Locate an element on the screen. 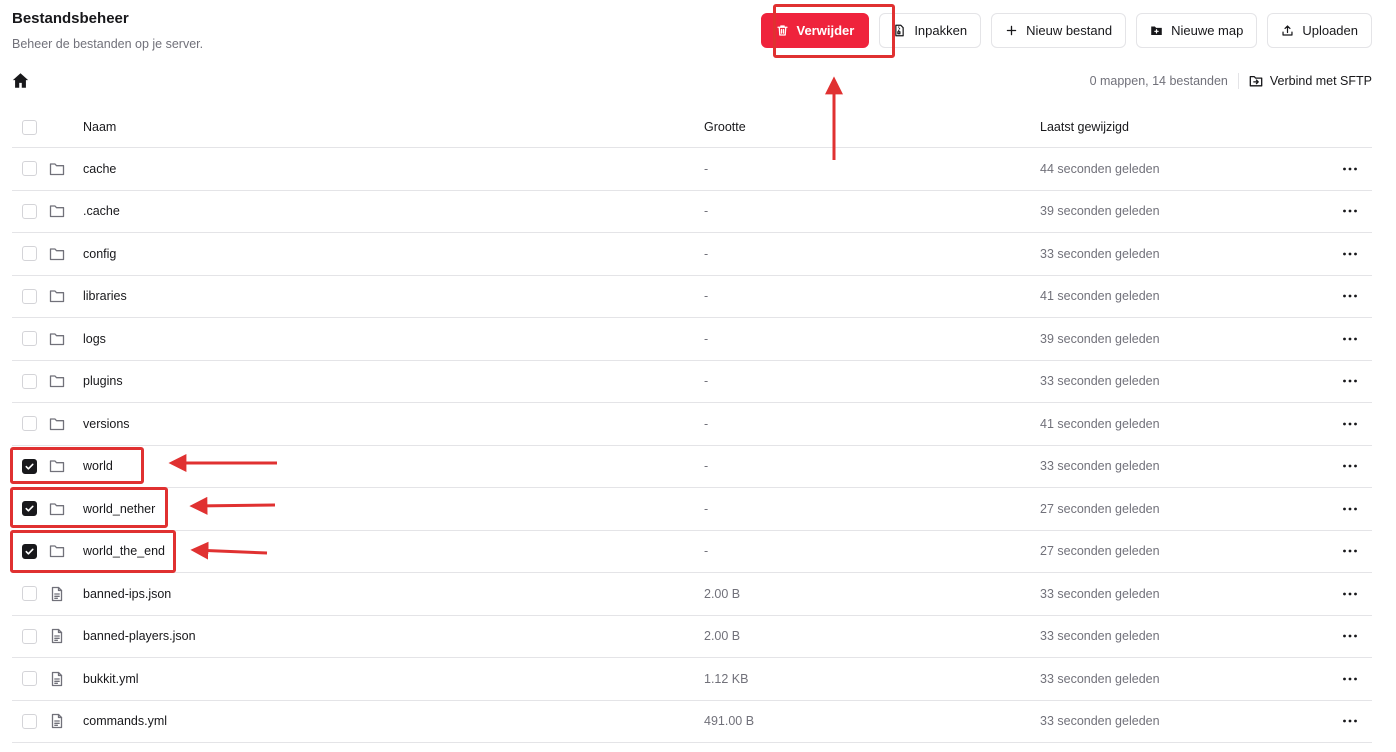 This screenshot has height=752, width=1396. upload-icon is located at coordinates (1287, 30).